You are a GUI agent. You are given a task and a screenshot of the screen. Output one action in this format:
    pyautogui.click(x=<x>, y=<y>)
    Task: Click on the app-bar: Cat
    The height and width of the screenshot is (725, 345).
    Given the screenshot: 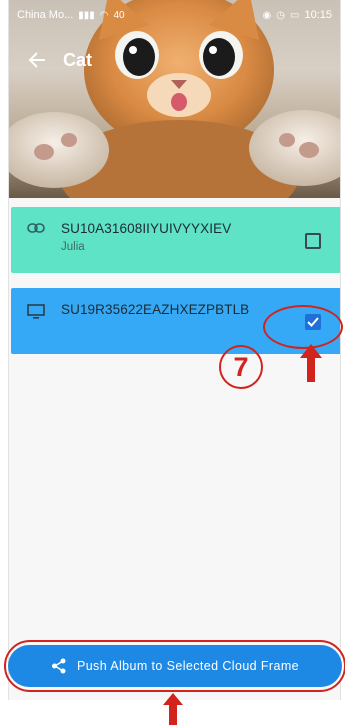 What is the action you would take?
    pyautogui.click(x=174, y=60)
    